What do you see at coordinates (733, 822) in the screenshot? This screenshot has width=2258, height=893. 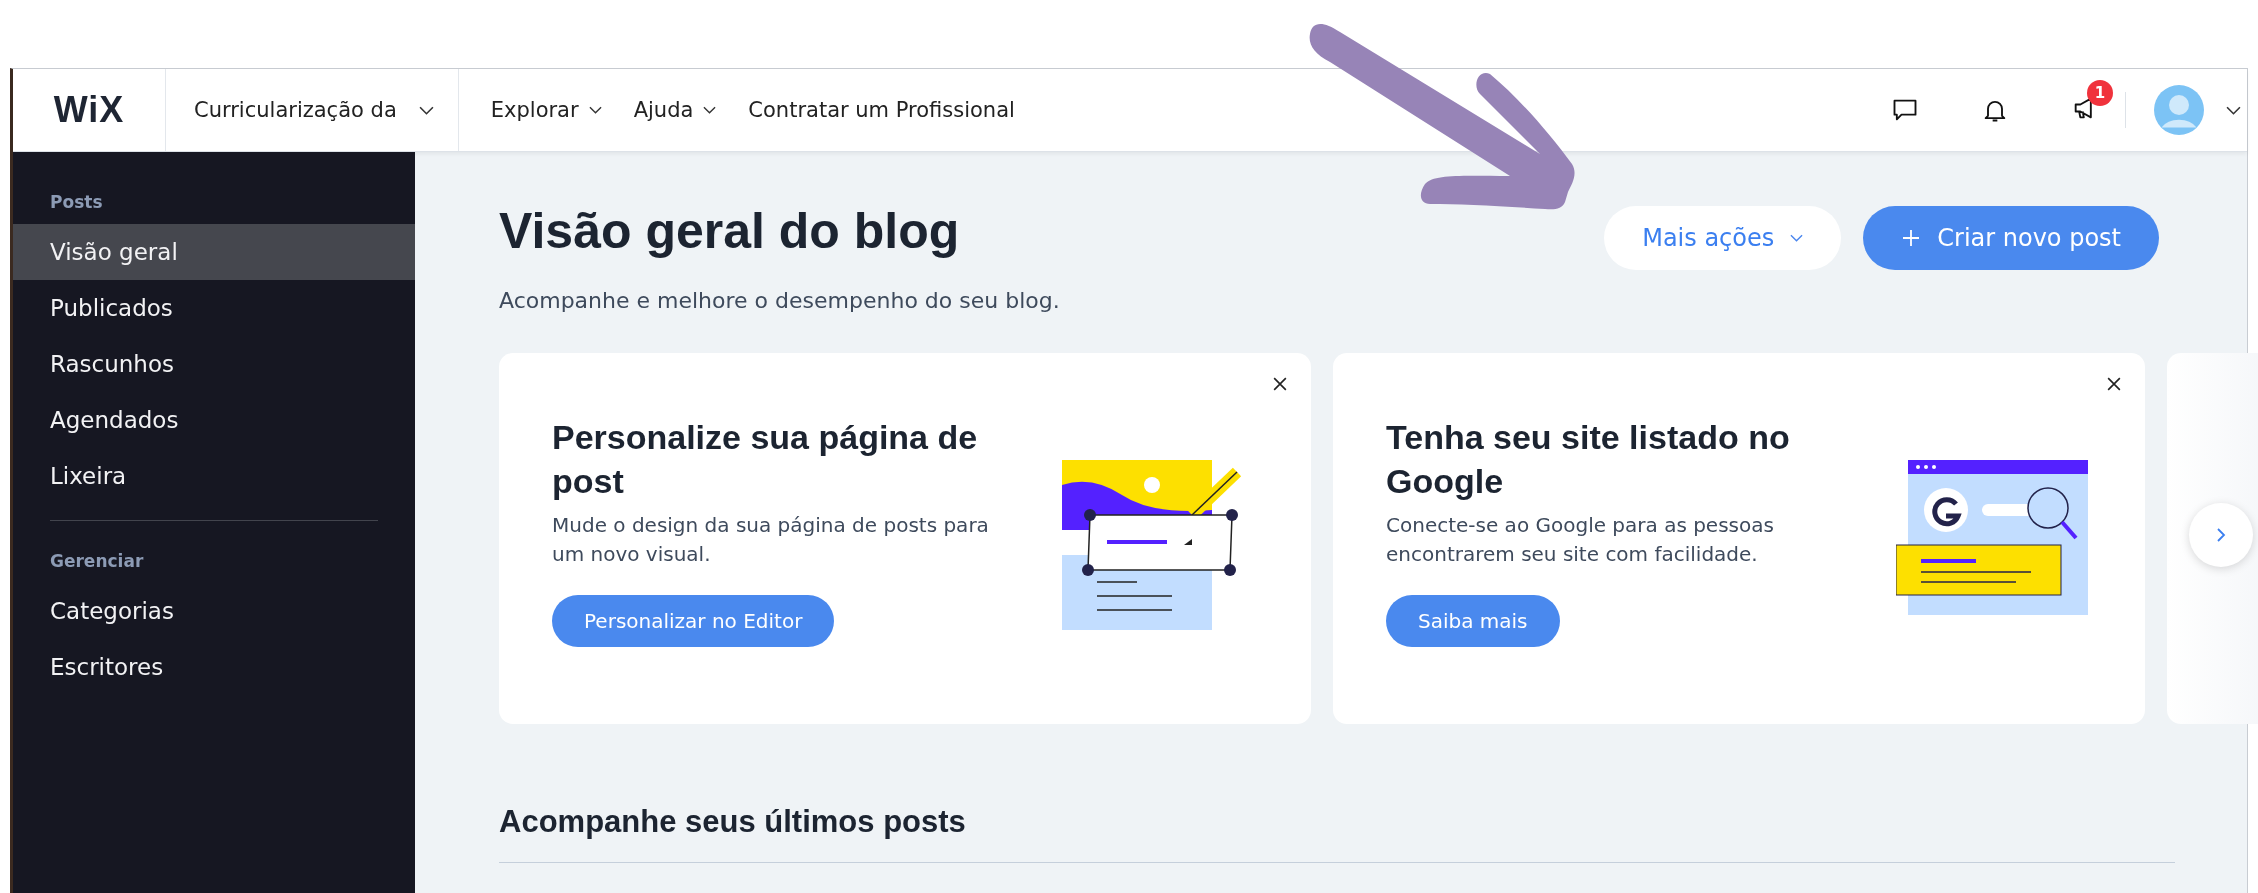 I see `section-title: Acompanhe seus últimos posts` at bounding box center [733, 822].